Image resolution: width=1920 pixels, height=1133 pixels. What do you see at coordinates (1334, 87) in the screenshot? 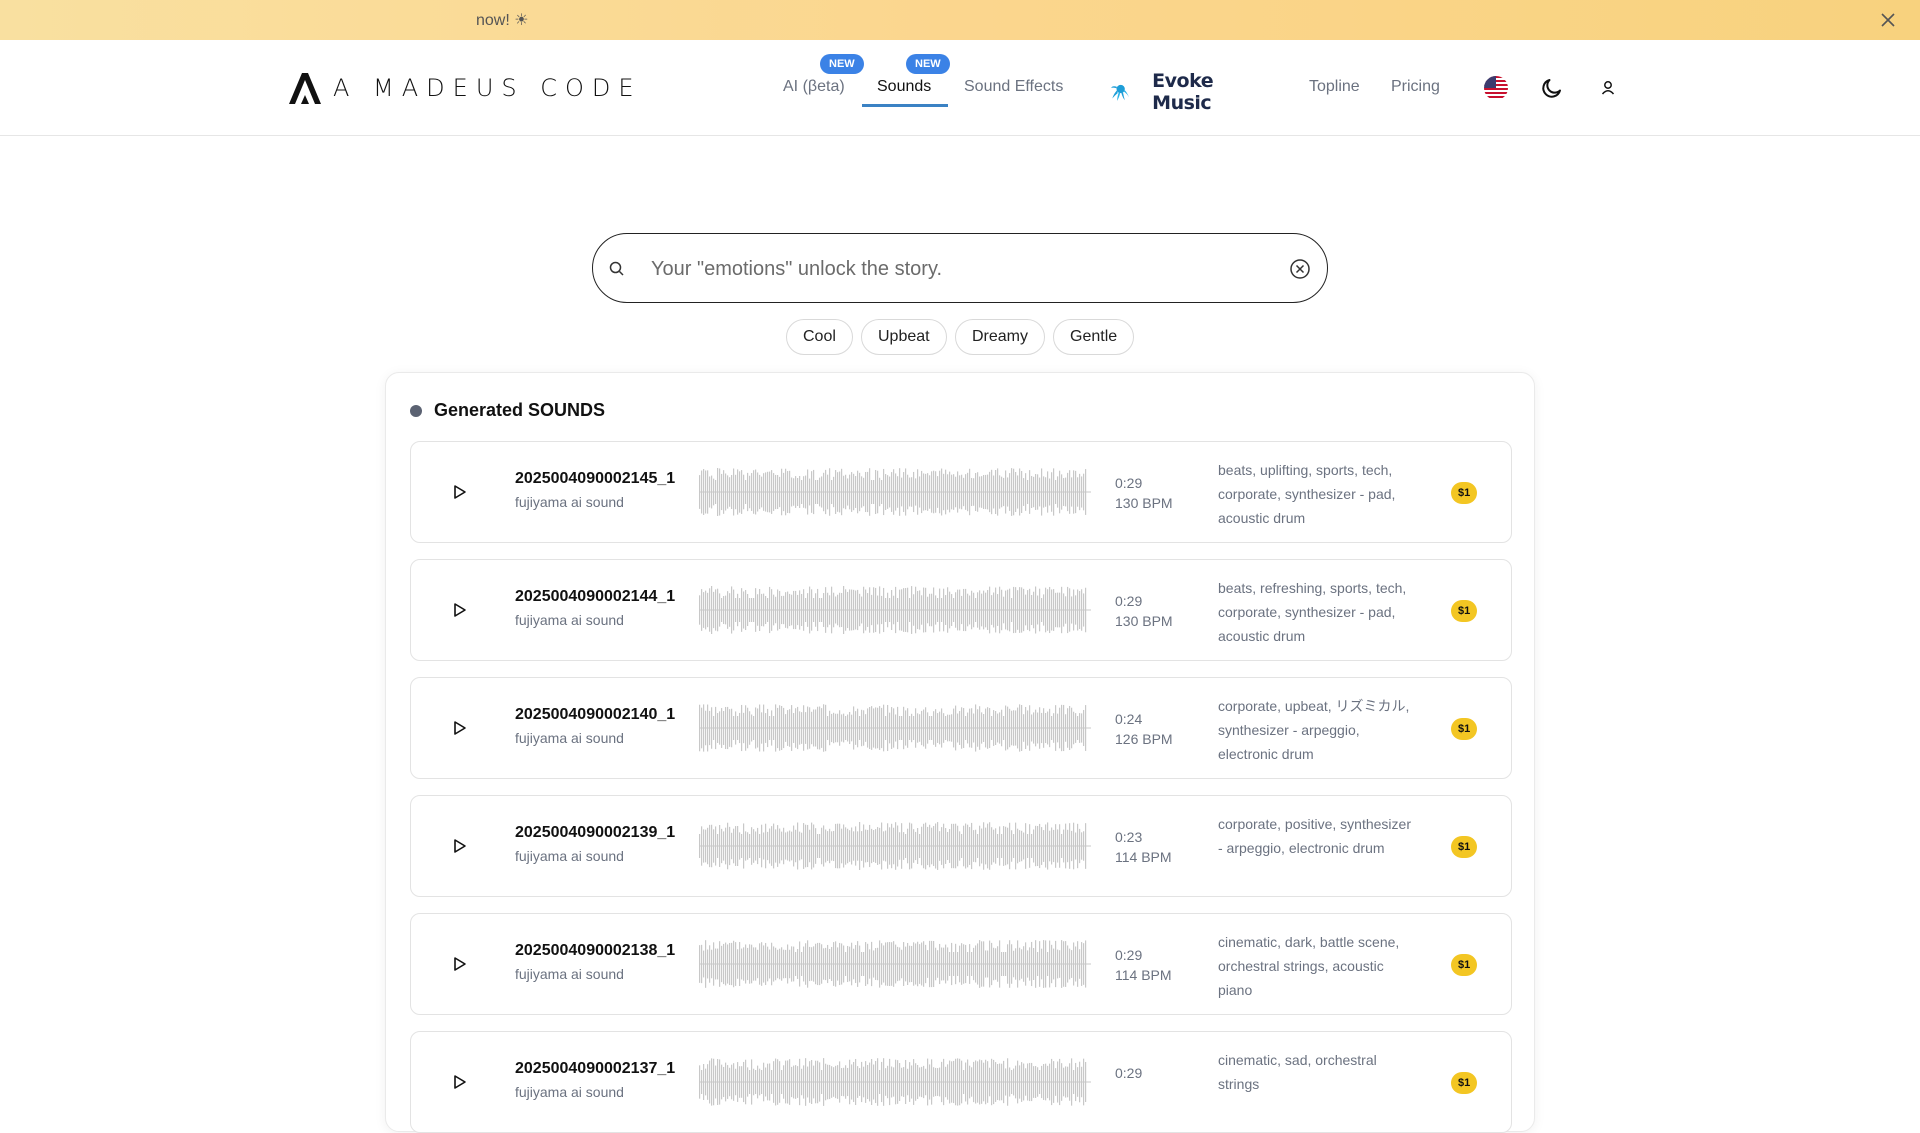
I see `nav-topline: Topline` at bounding box center [1334, 87].